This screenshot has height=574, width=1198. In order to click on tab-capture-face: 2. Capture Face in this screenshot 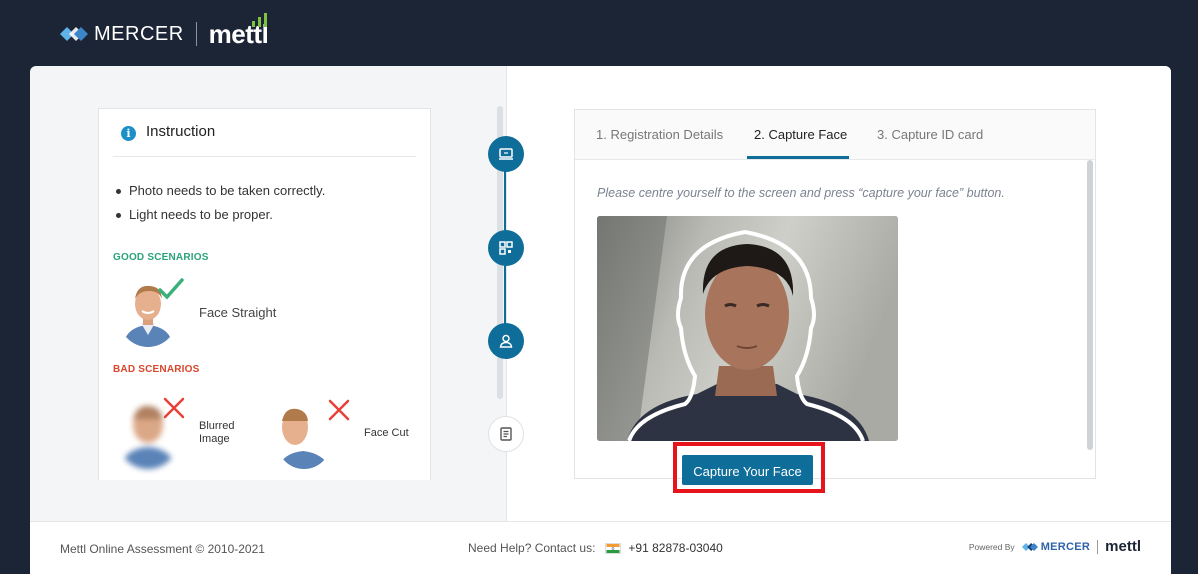, I will do `click(800, 134)`.